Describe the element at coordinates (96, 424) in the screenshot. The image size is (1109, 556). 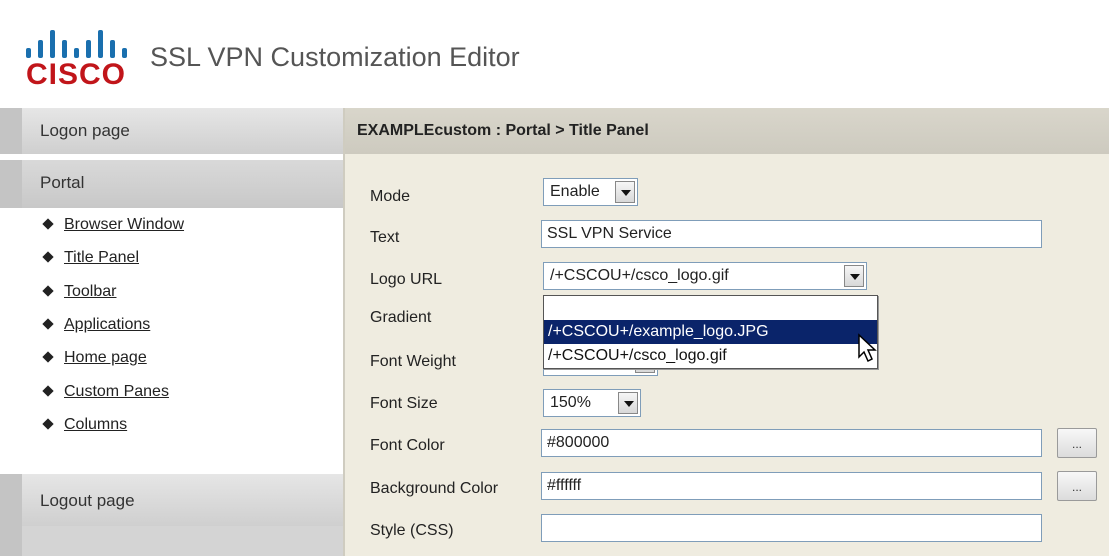
I see `sidebar-item-label: Columns` at that location.